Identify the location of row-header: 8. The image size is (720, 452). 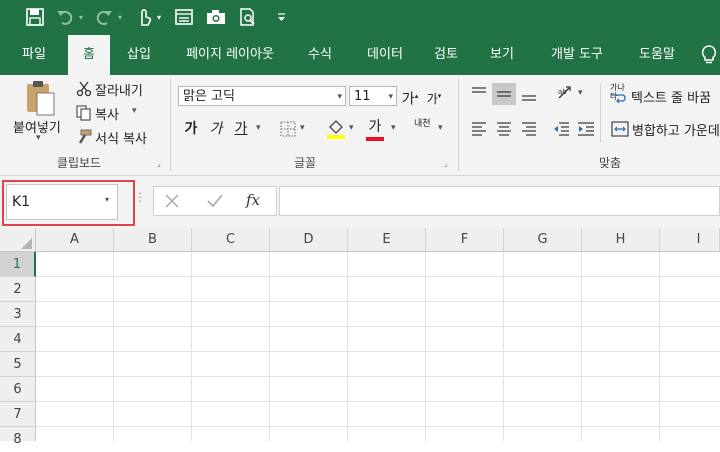
(18, 437).